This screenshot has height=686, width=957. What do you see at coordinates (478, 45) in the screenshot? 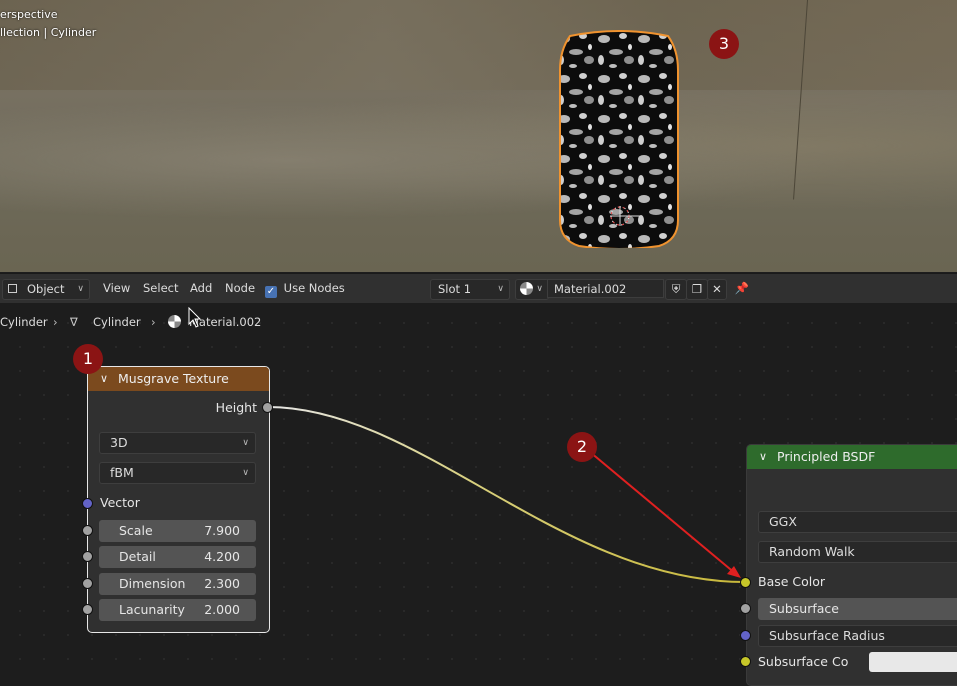
I see `background-blur` at bounding box center [478, 45].